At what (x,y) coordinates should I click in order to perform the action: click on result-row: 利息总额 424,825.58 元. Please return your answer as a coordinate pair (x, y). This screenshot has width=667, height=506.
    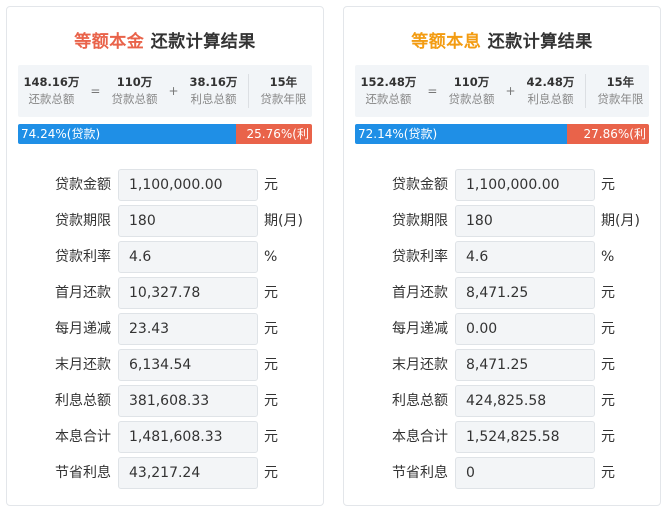
    Looking at the image, I should click on (502, 403).